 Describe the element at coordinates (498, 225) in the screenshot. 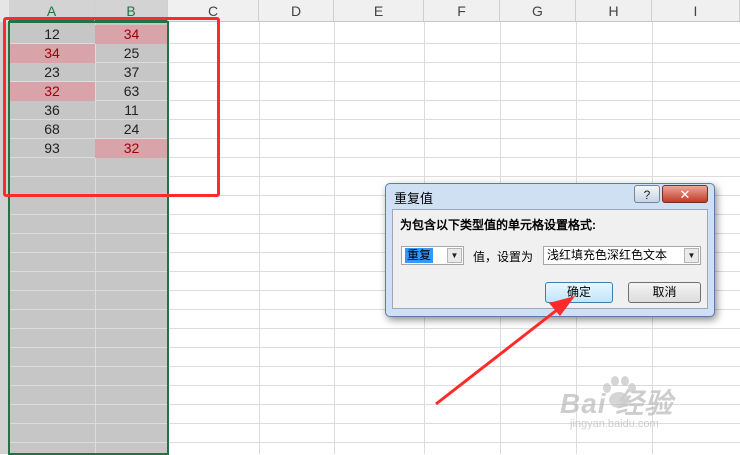

I see `dialog-prompt: 为包含以下类型值的单元格设置格式:` at that location.